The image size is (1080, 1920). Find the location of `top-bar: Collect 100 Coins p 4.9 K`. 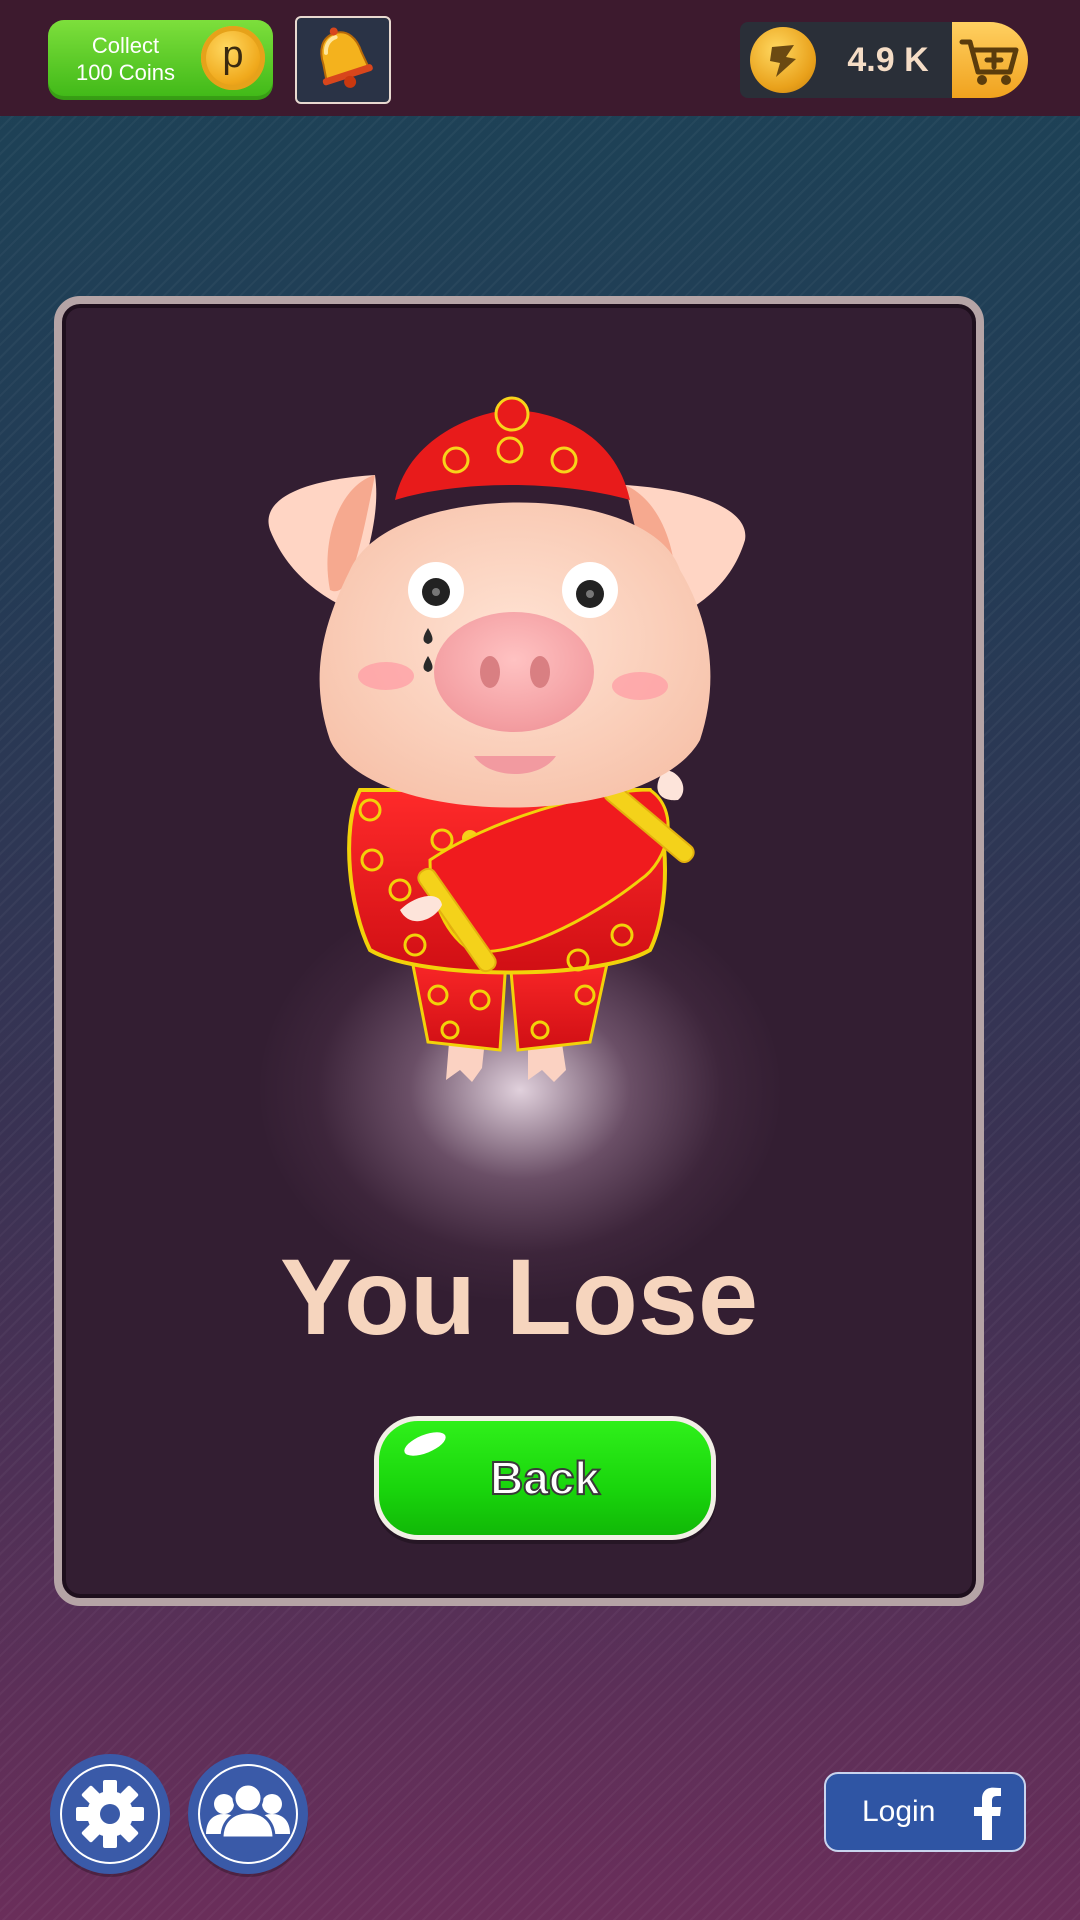

top-bar: Collect 100 Coins p 4.9 K is located at coordinates (540, 58).